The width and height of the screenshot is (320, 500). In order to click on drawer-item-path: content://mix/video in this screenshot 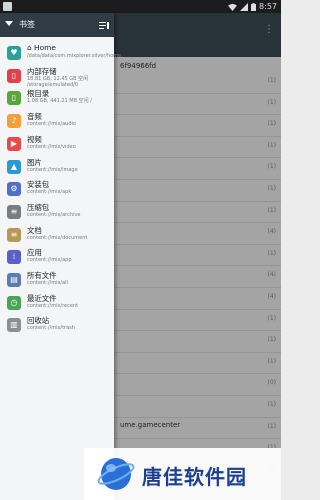, I will do `click(51, 146)`.